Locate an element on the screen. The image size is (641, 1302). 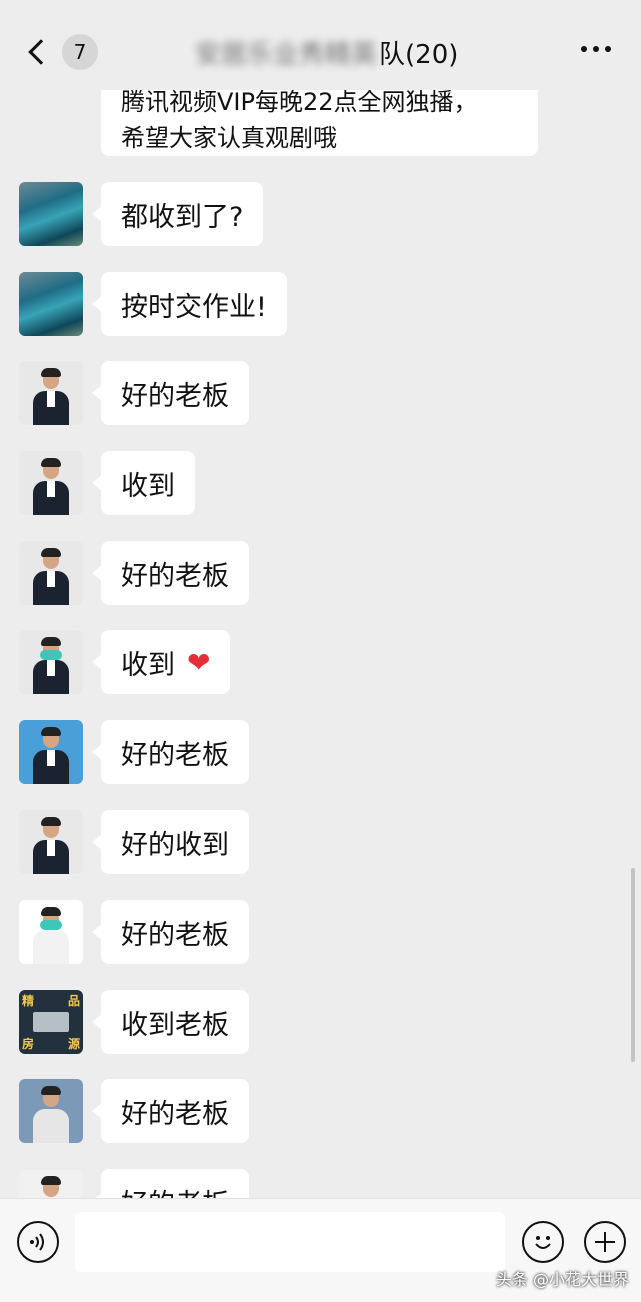
message-row: 好的收到 is located at coordinates (134, 842).